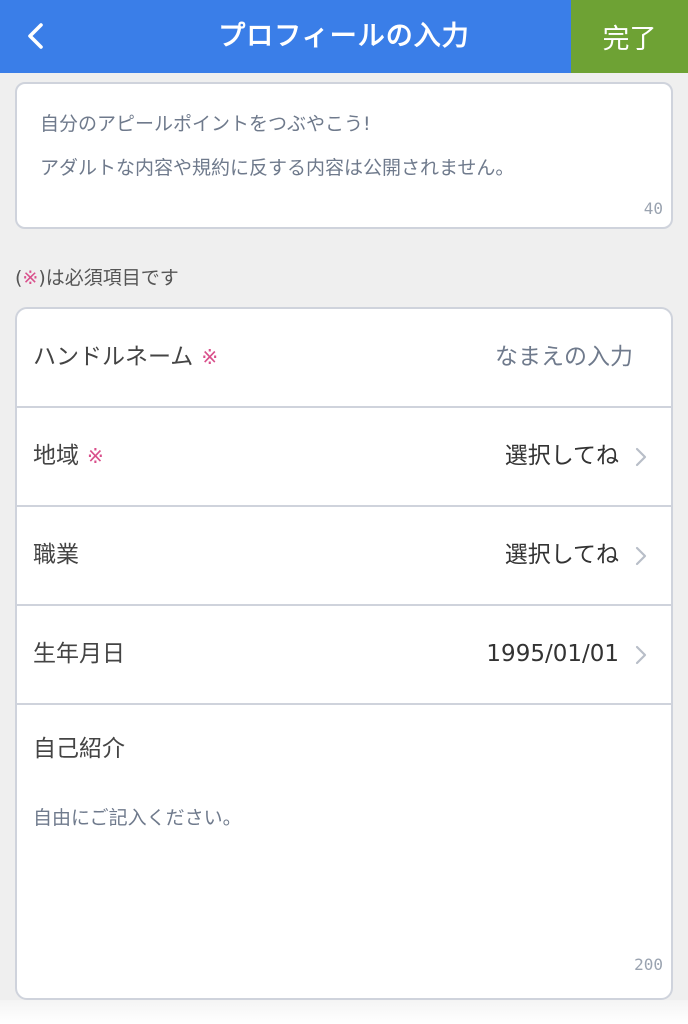 The width and height of the screenshot is (688, 1024). Describe the element at coordinates (344, 36) in the screenshot. I see `app-header: プロフィールの入力 完了` at that location.